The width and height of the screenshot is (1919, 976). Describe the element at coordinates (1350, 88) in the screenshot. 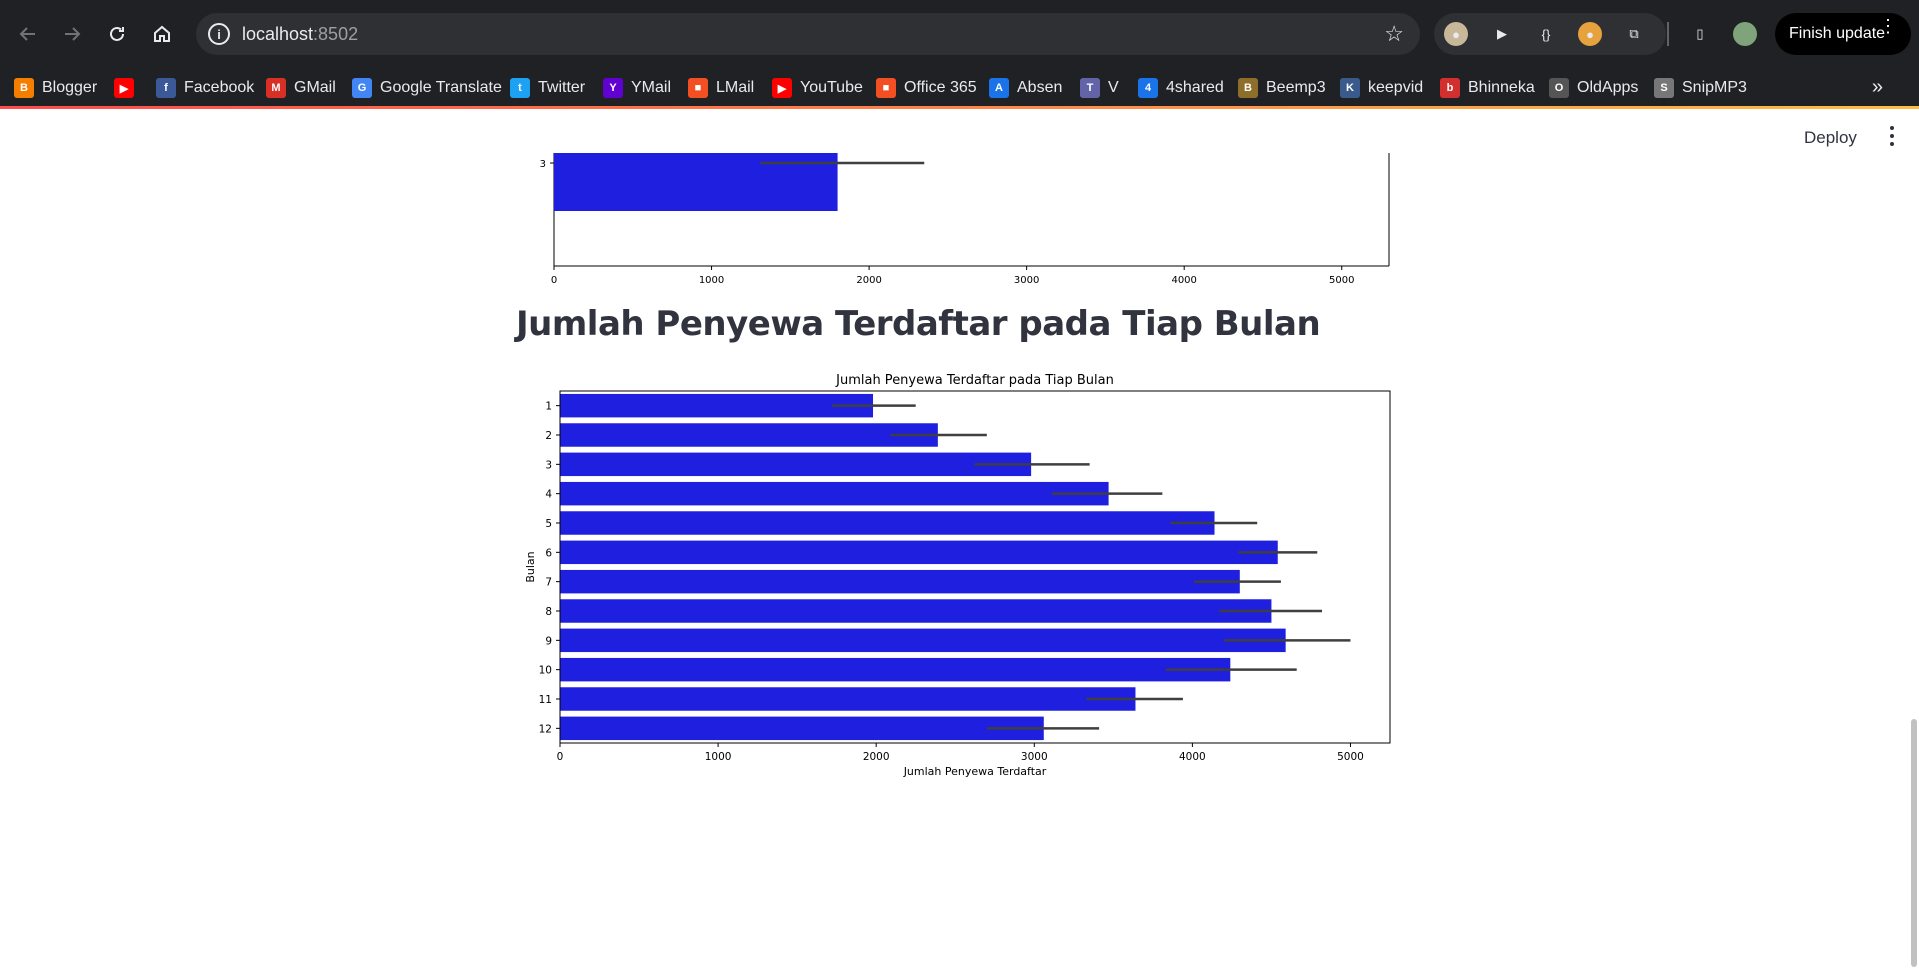

I see `bookmark-favicon-icon: K` at that location.